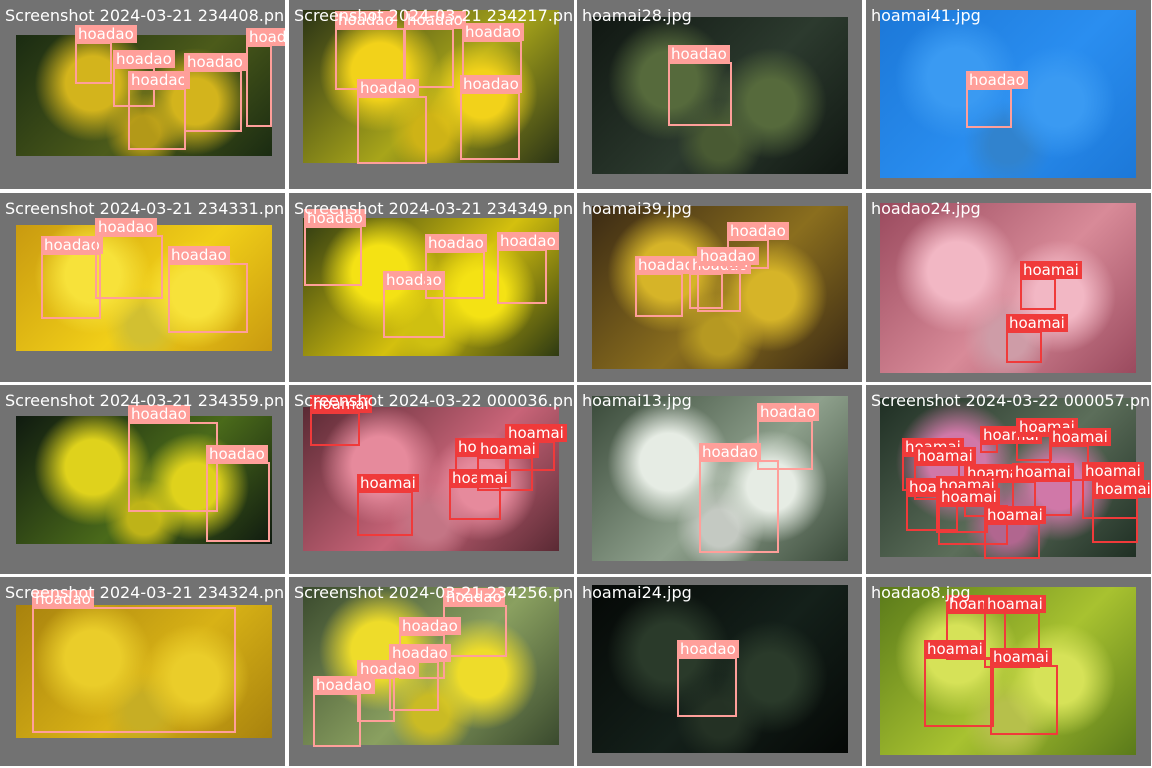 Image resolution: width=1152 pixels, height=768 pixels. Describe the element at coordinates (637, 208) in the screenshot. I see `image-filename: hoamai39.jpg` at that location.